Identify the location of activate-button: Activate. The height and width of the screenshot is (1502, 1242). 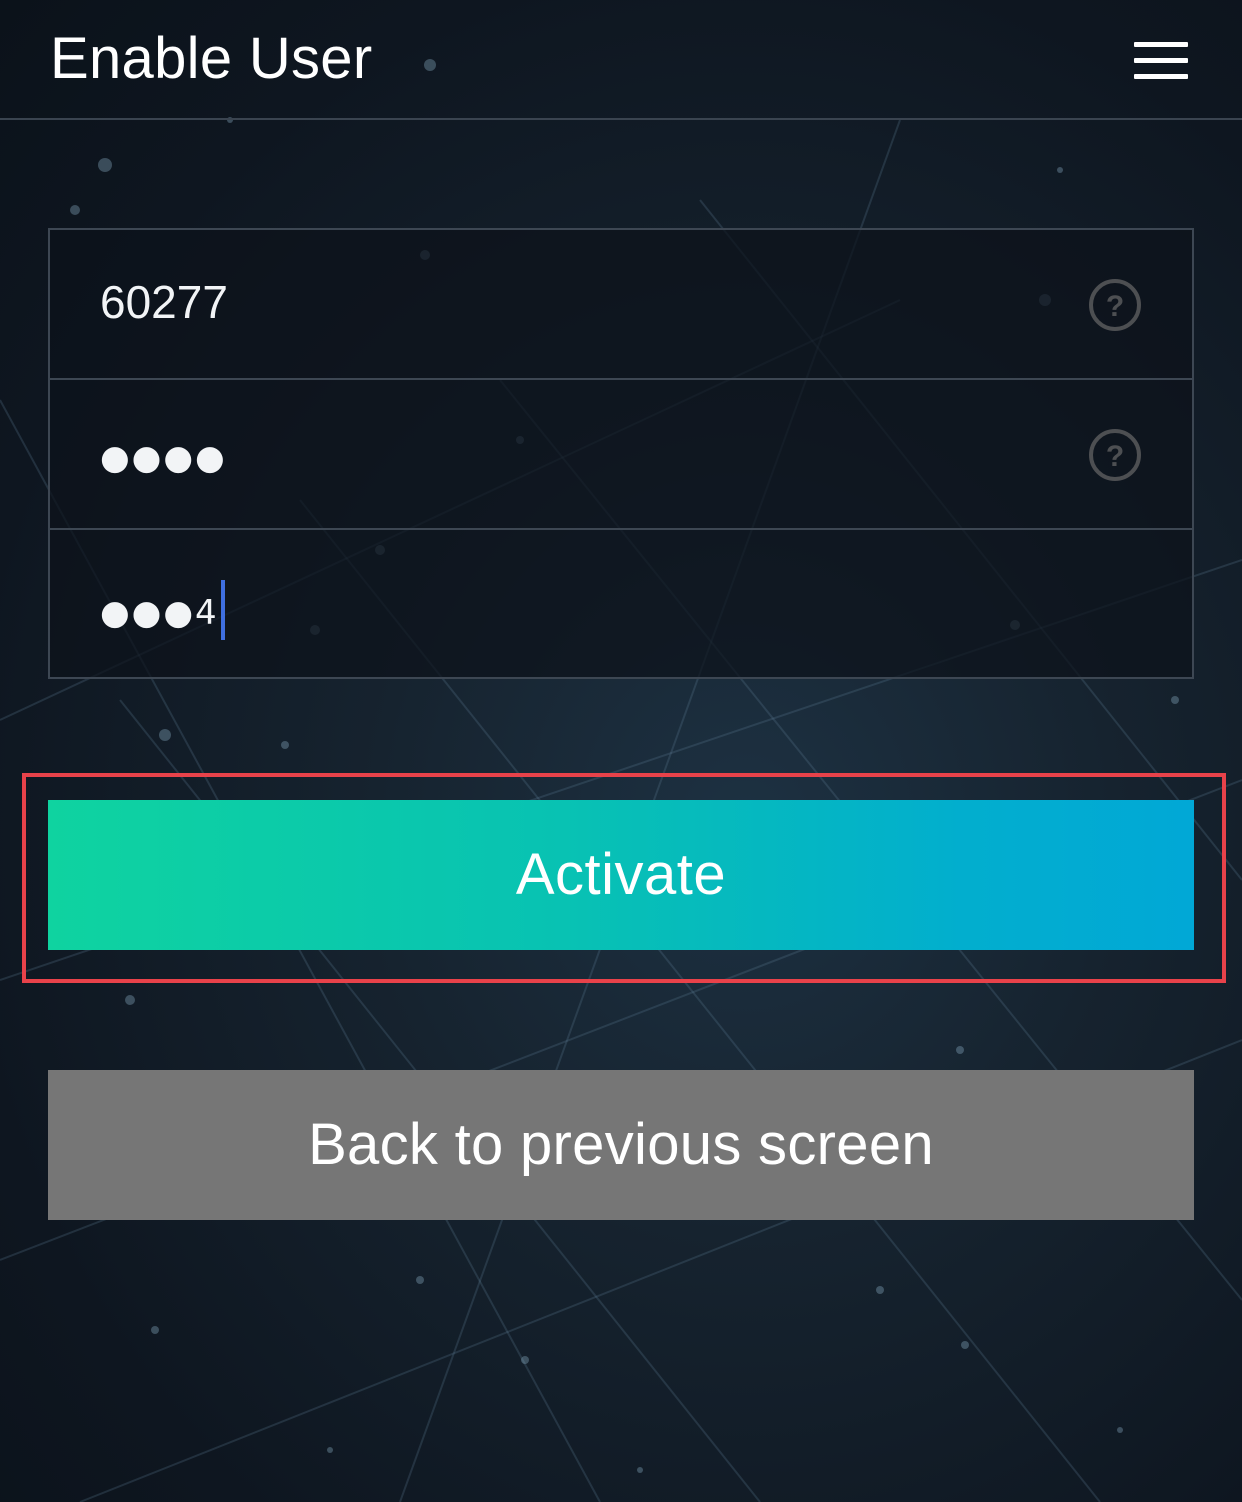
(621, 875).